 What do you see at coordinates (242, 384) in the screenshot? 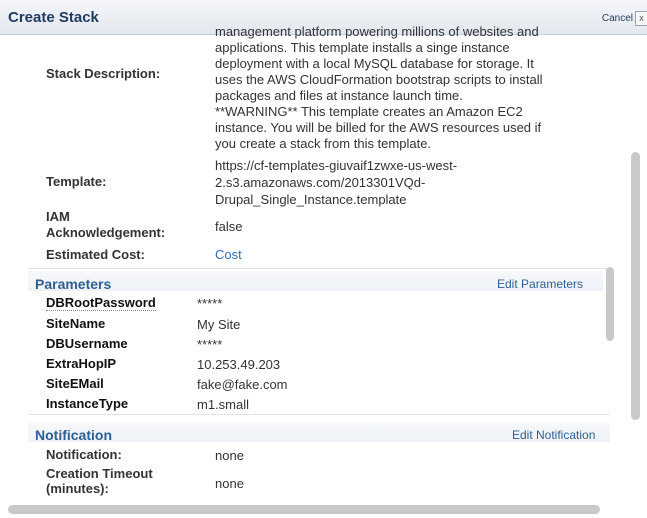
I see `param-value-siteemail: fake@fake.com` at bounding box center [242, 384].